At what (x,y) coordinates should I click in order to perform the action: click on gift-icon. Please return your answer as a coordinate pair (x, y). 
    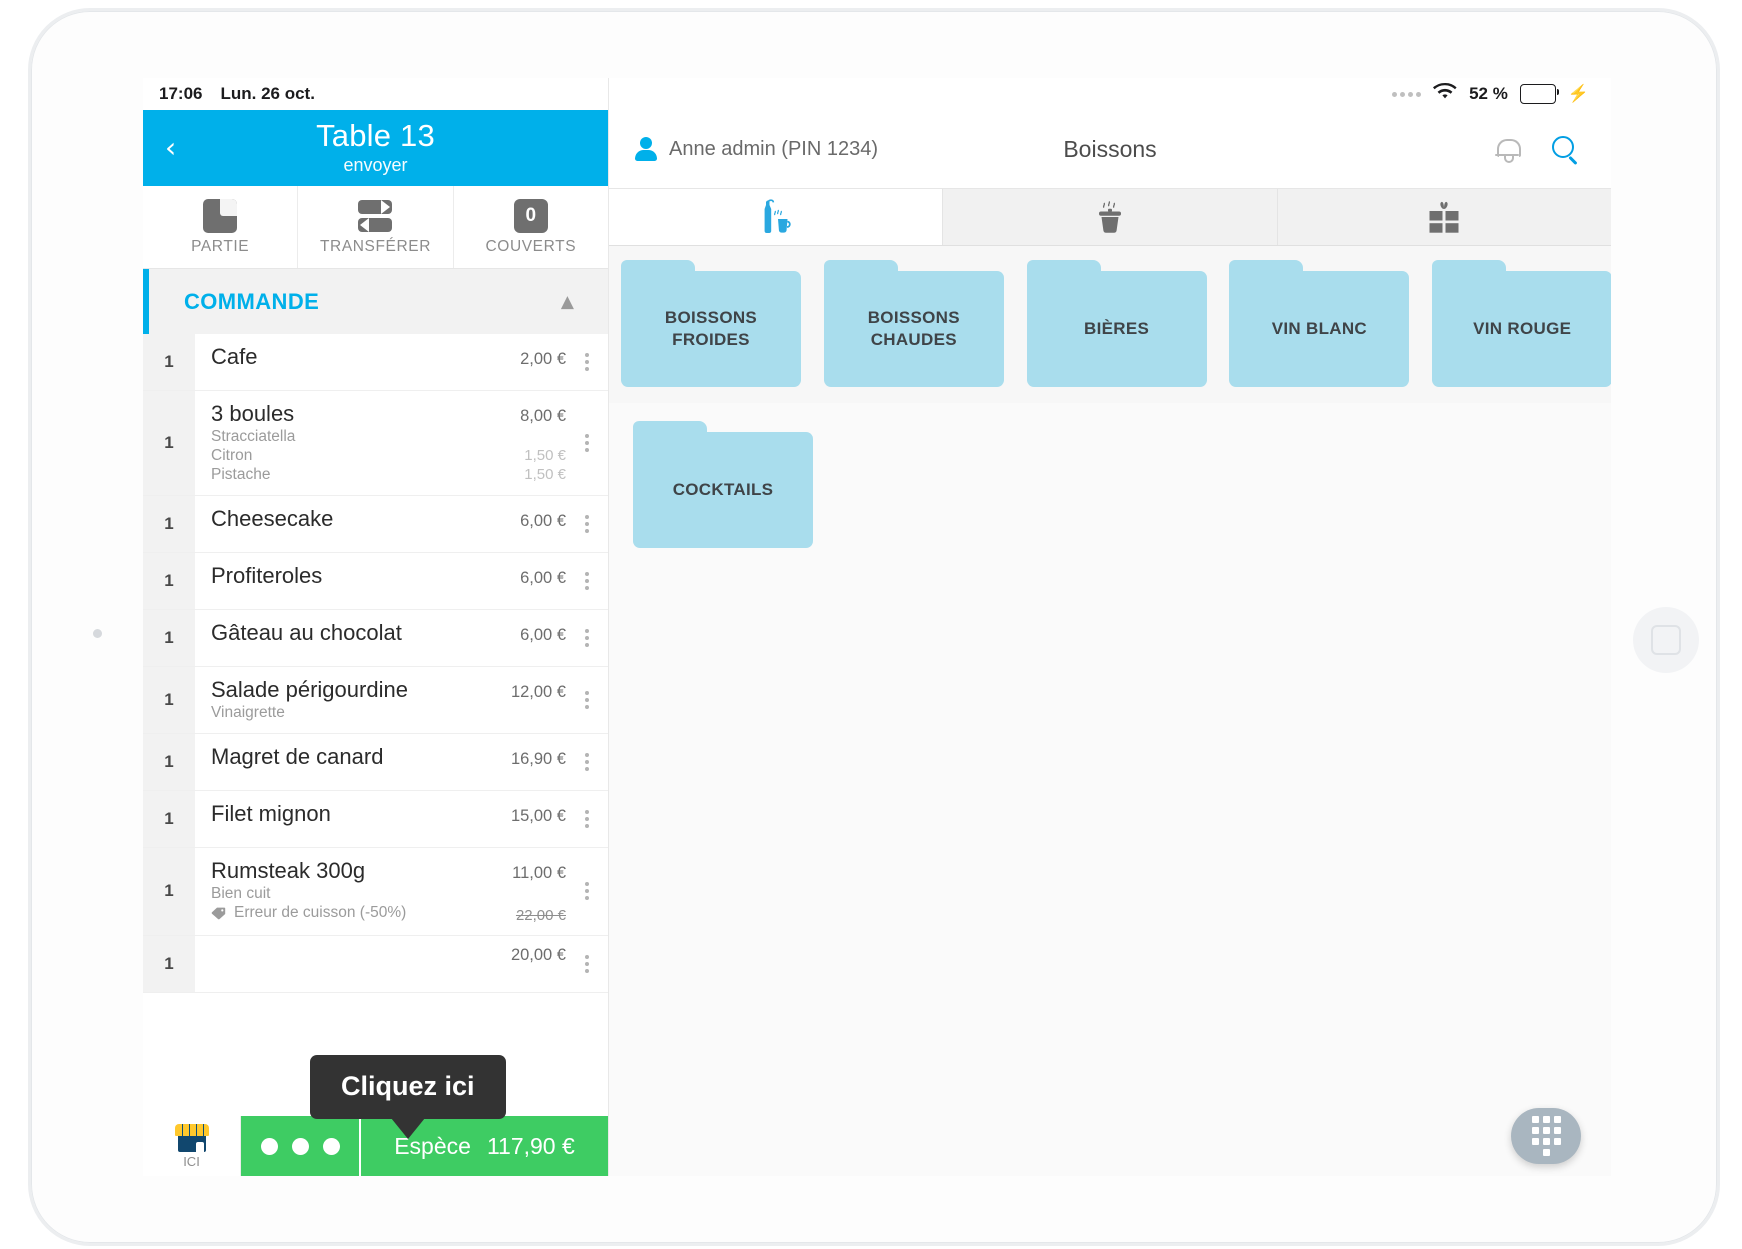
    Looking at the image, I should click on (1444, 217).